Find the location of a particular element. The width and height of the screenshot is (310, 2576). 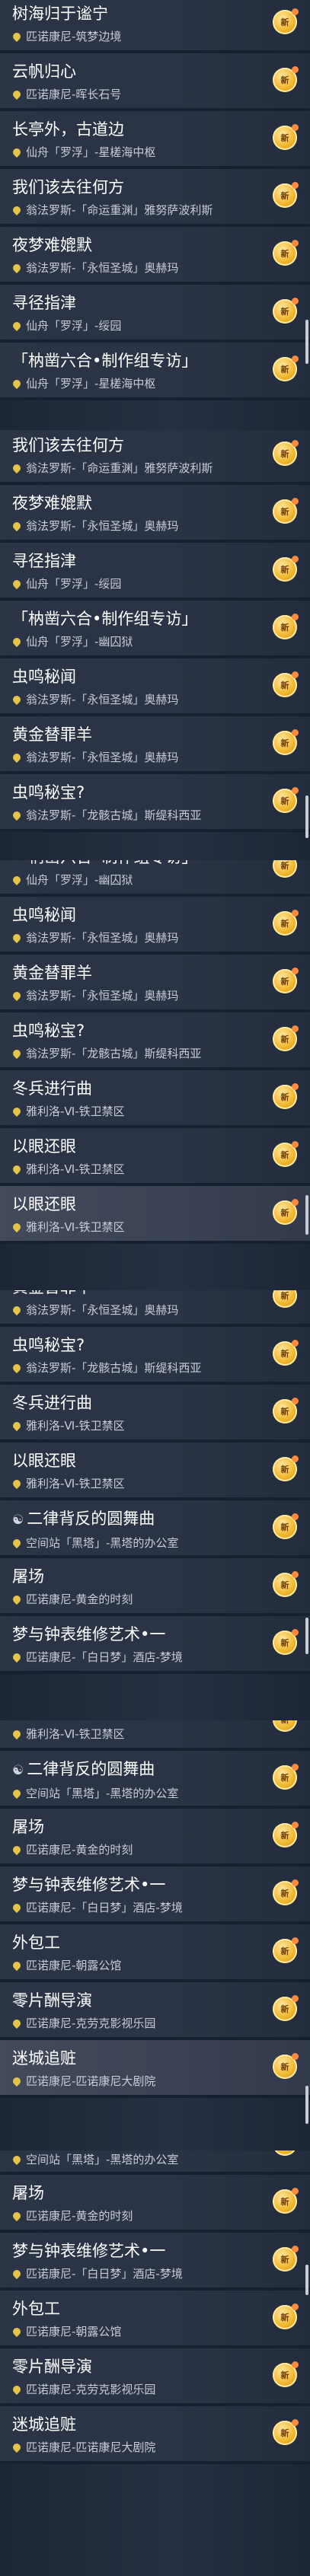

mission-title-text: 冬兵进行曲 is located at coordinates (52, 1088).